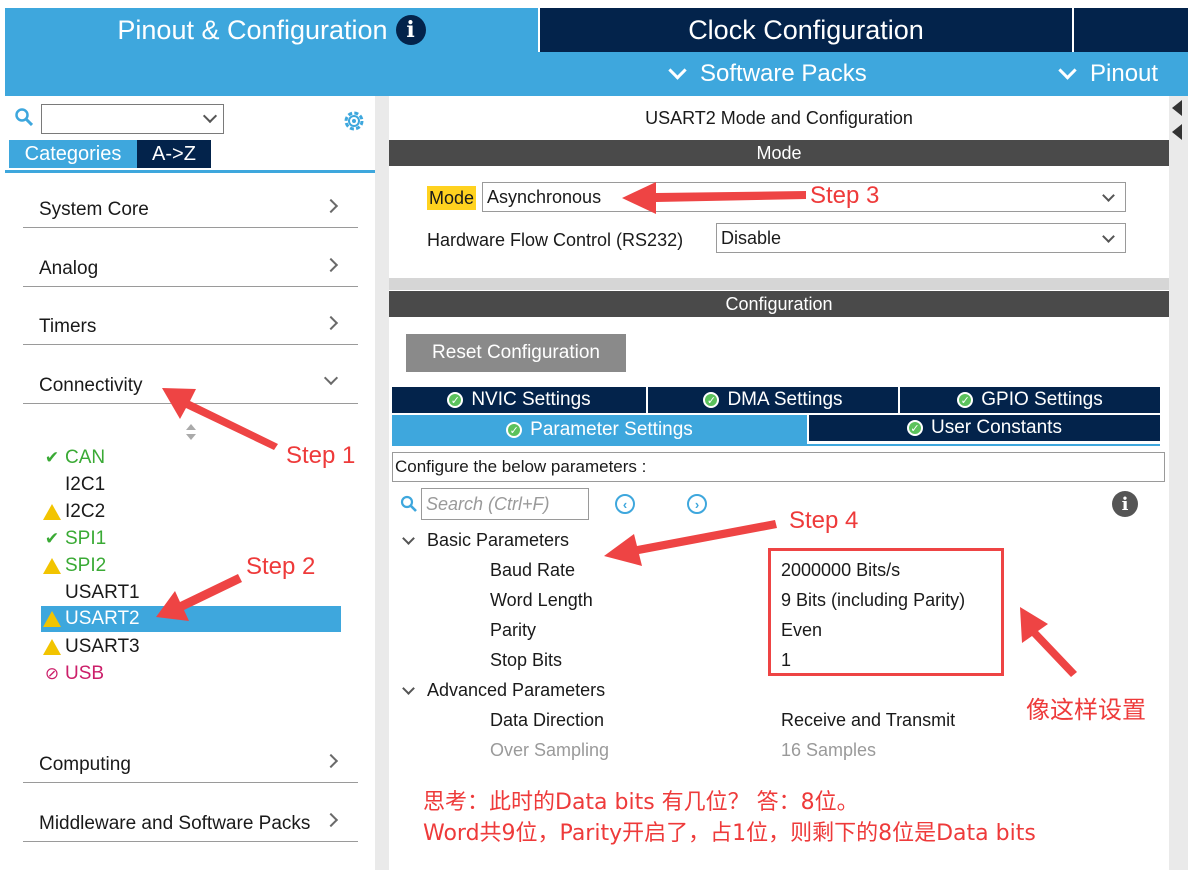 The image size is (1188, 870). Describe the element at coordinates (516, 690) in the screenshot. I see `advanced-parameters-group: Advanced Parameters` at that location.